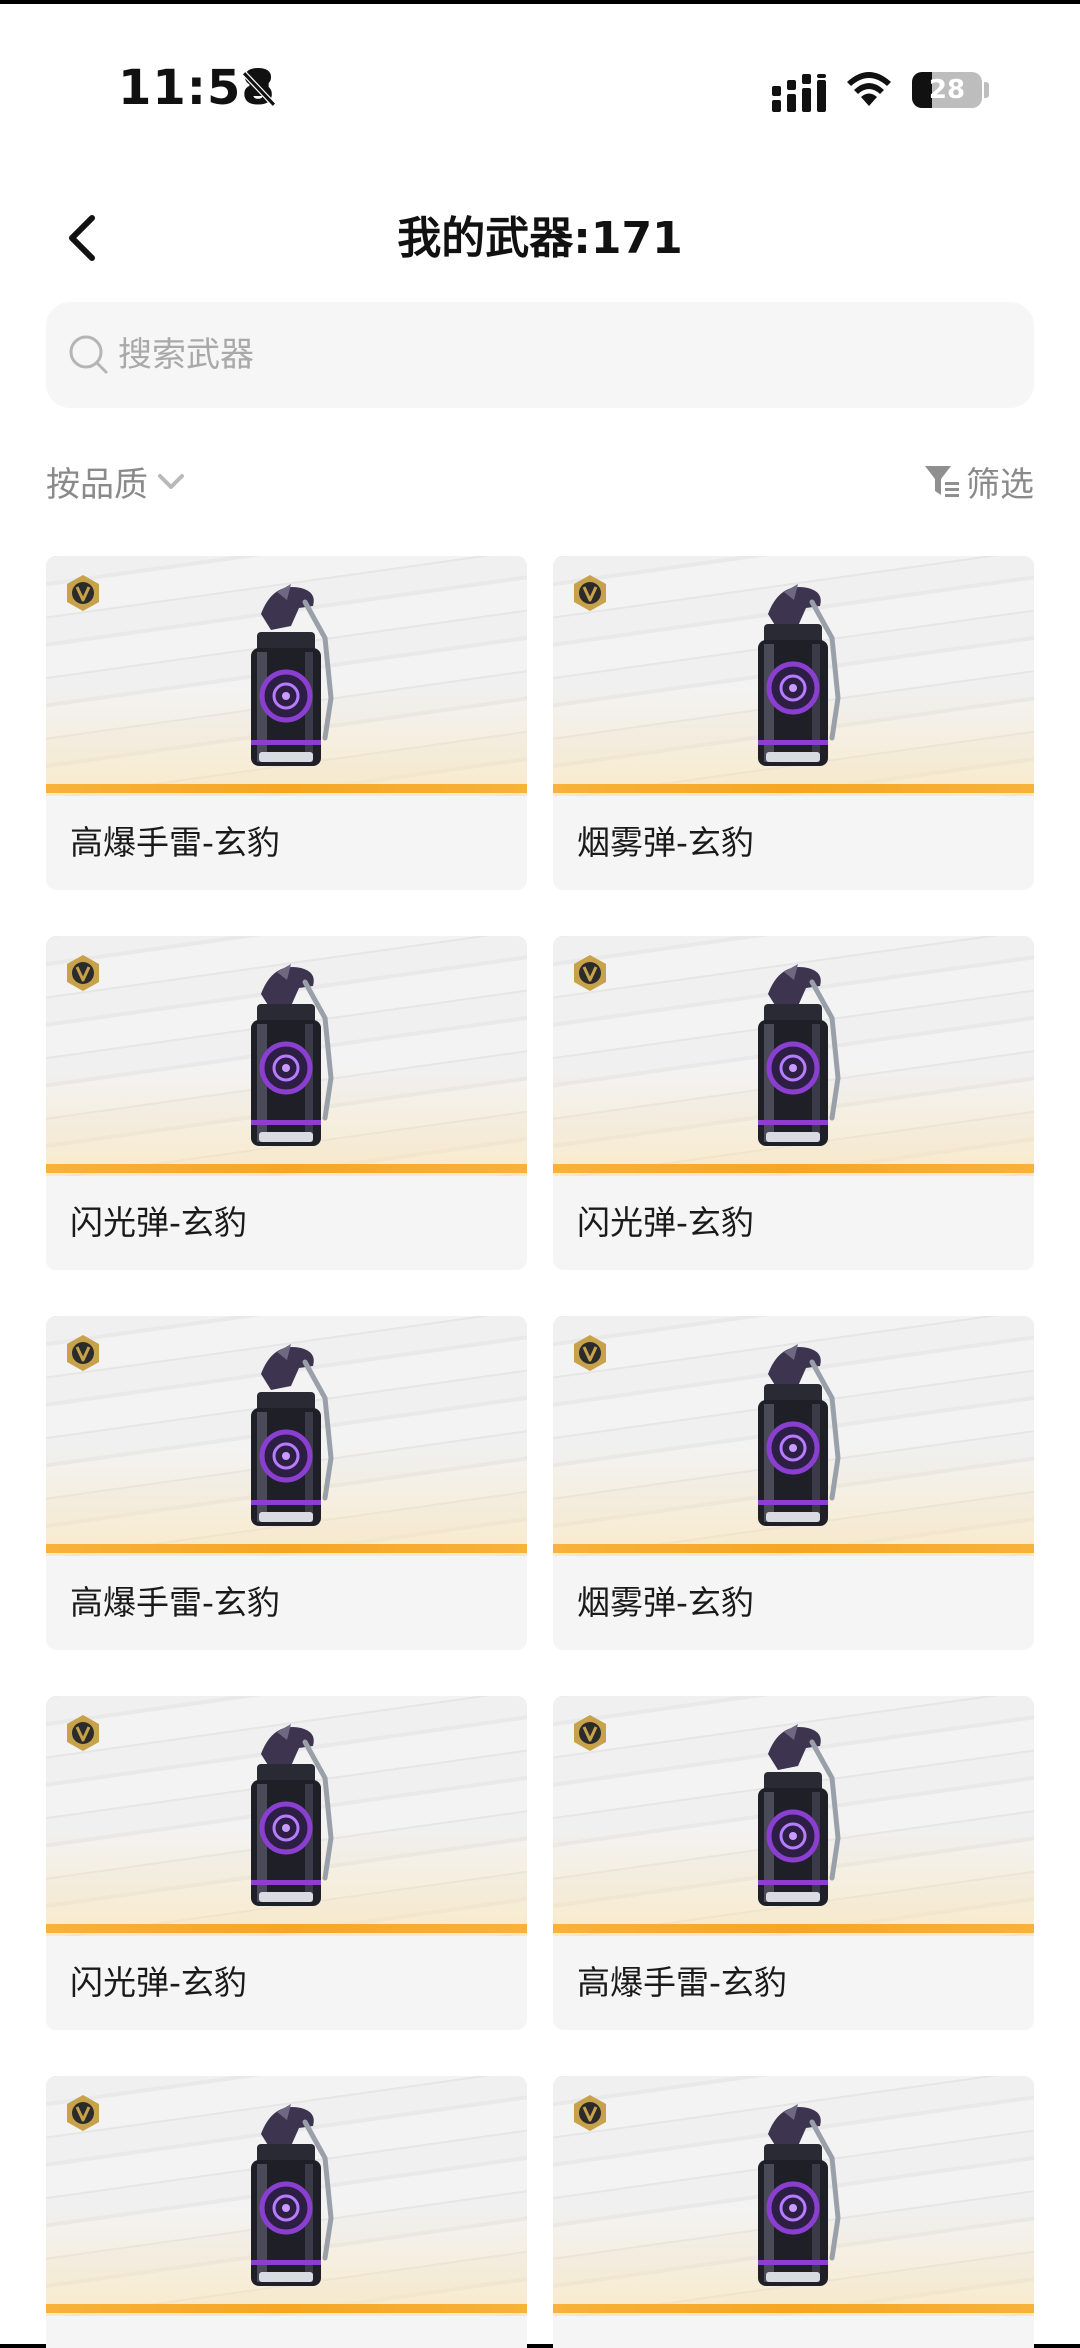 Image resolution: width=1080 pixels, height=2348 pixels. I want to click on header: 我的武器:171, so click(540, 239).